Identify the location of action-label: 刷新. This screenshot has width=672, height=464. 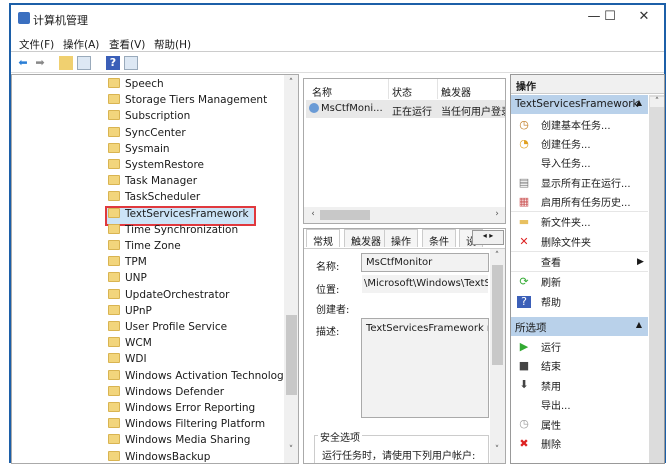
(551, 283).